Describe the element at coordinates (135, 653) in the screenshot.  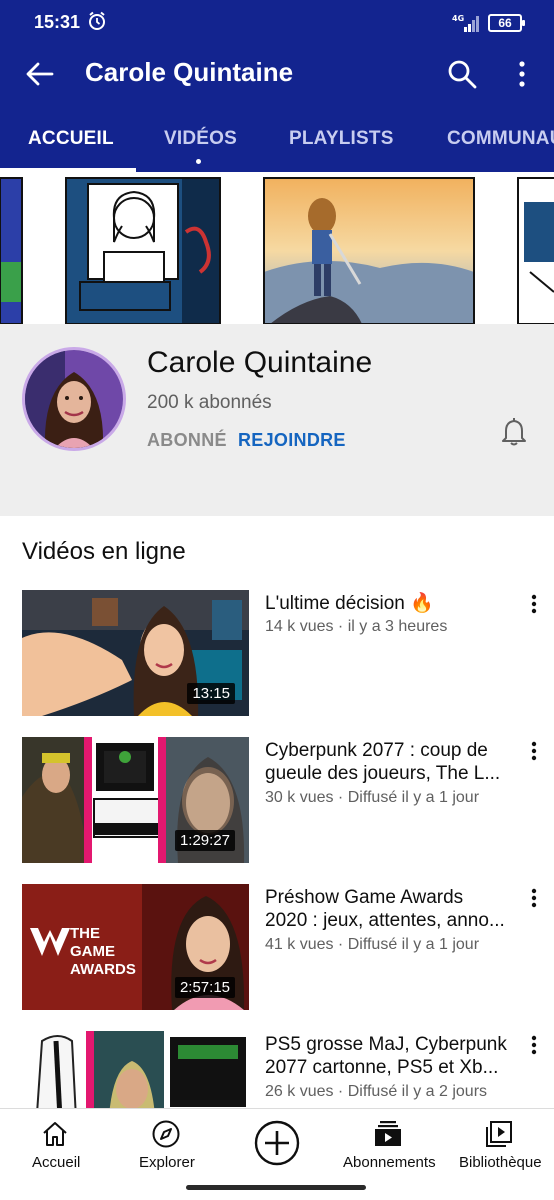
I see `video-thumbnail: 13:15` at that location.